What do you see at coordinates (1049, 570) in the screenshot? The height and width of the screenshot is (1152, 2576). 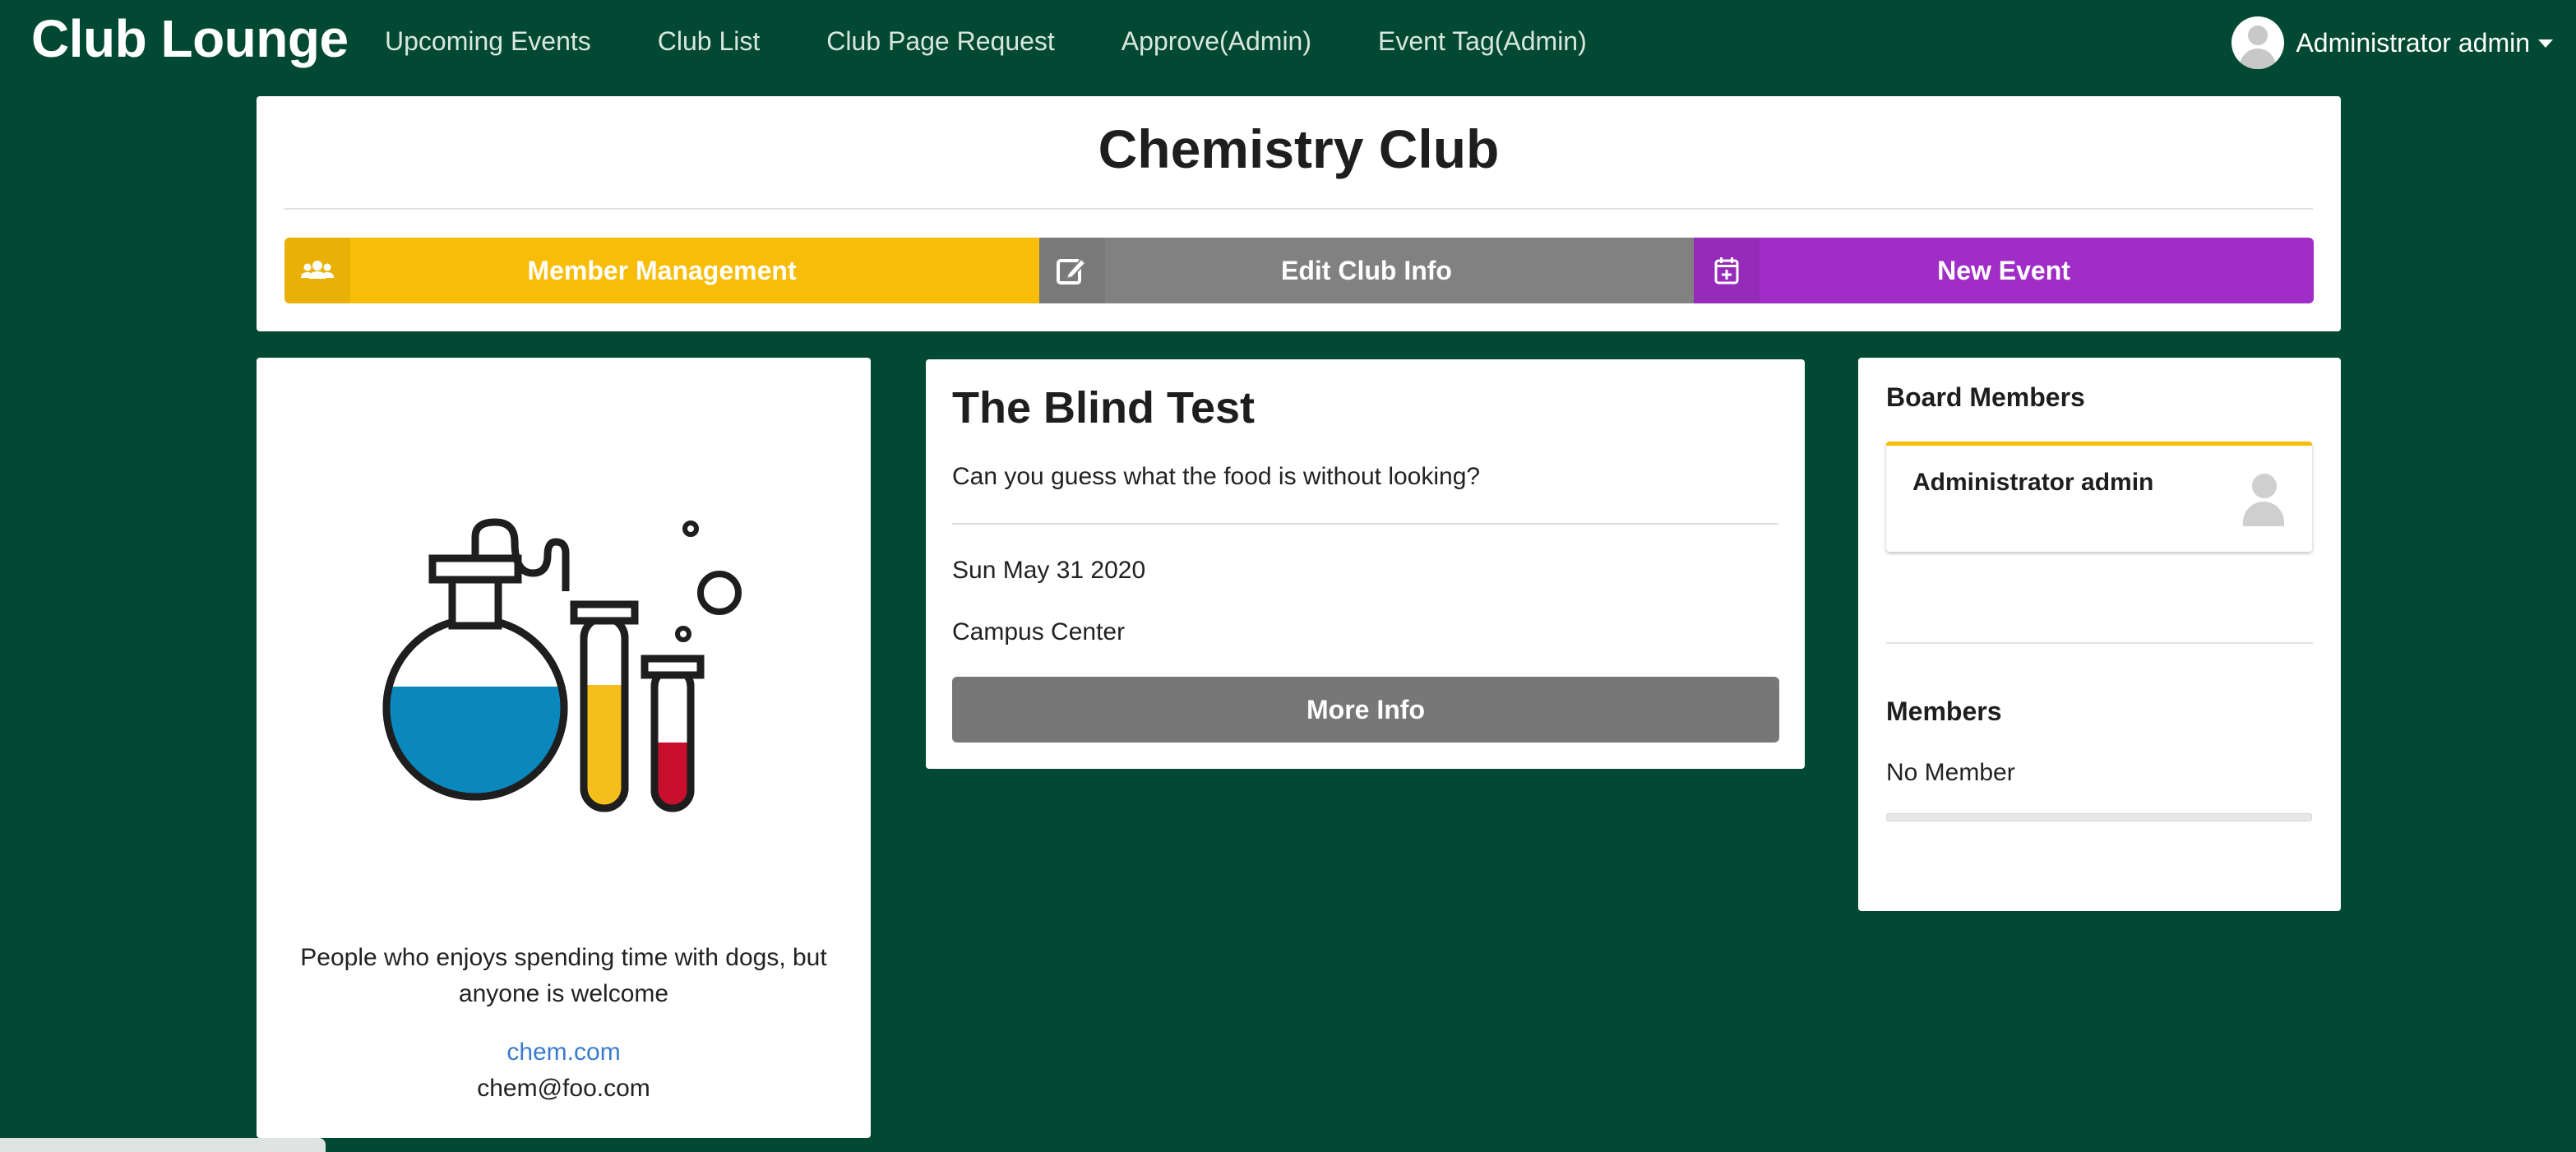 I see `event-date: Sun May 31 2020` at bounding box center [1049, 570].